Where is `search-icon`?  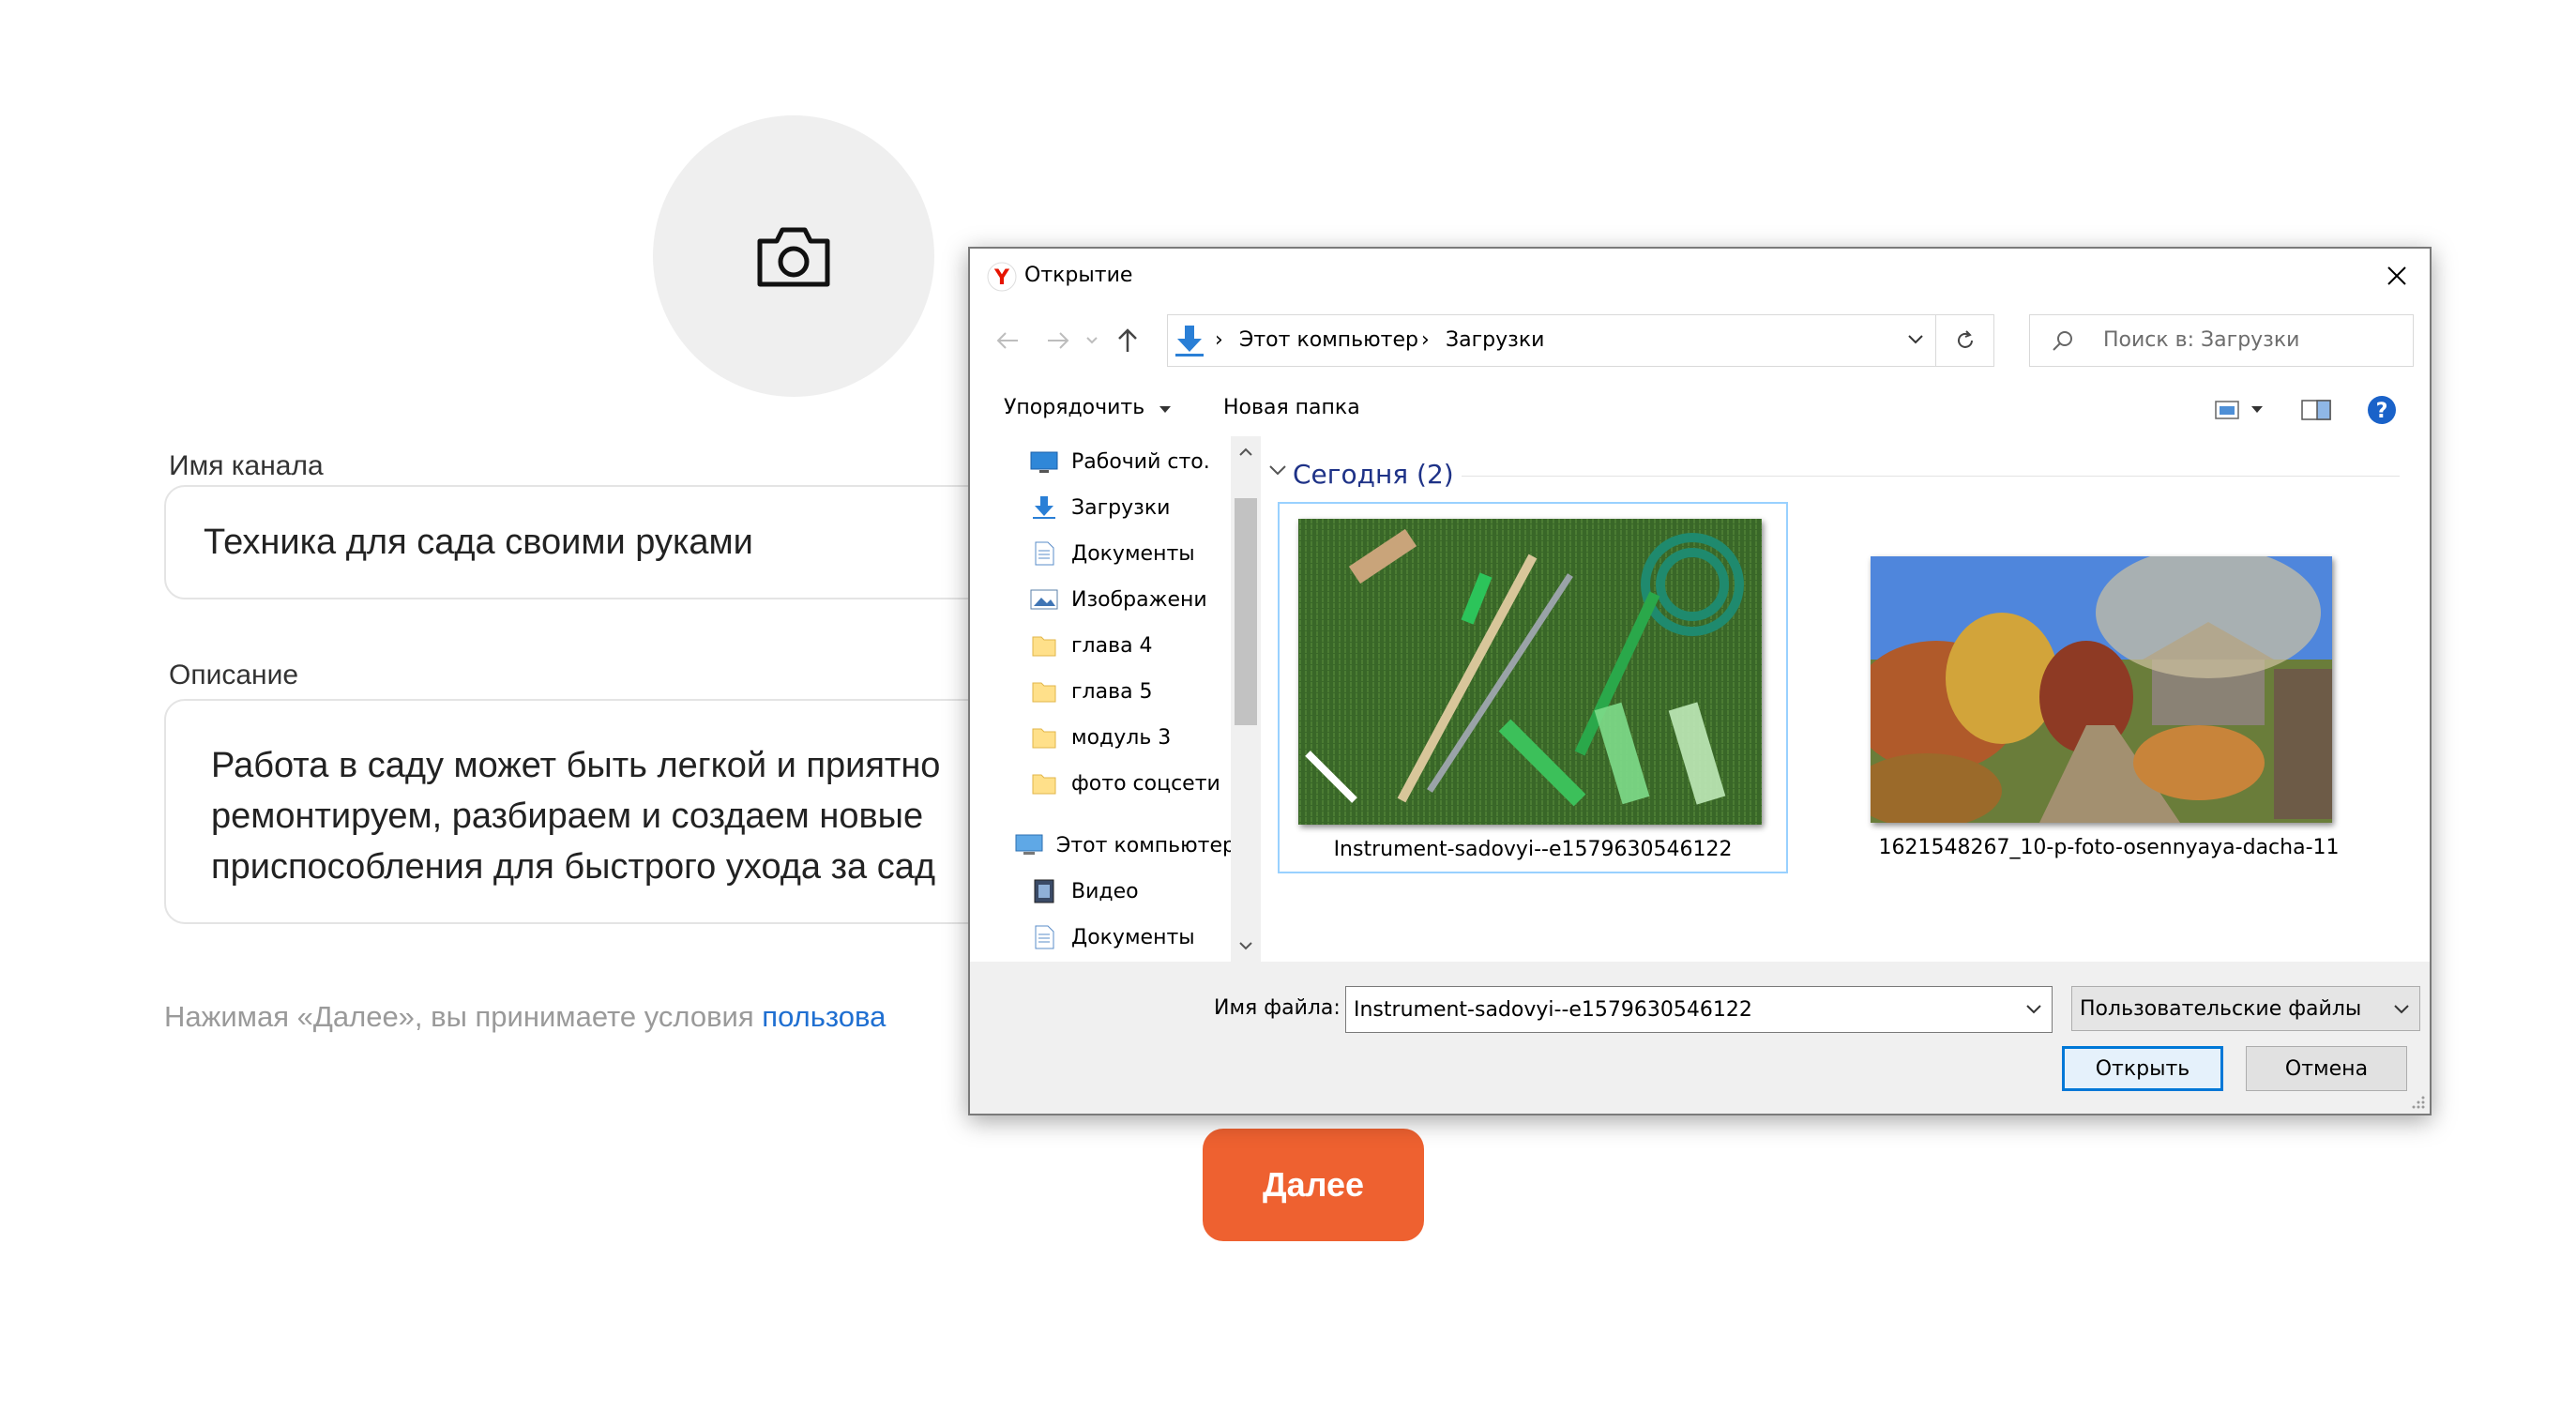
search-icon is located at coordinates (2062, 341).